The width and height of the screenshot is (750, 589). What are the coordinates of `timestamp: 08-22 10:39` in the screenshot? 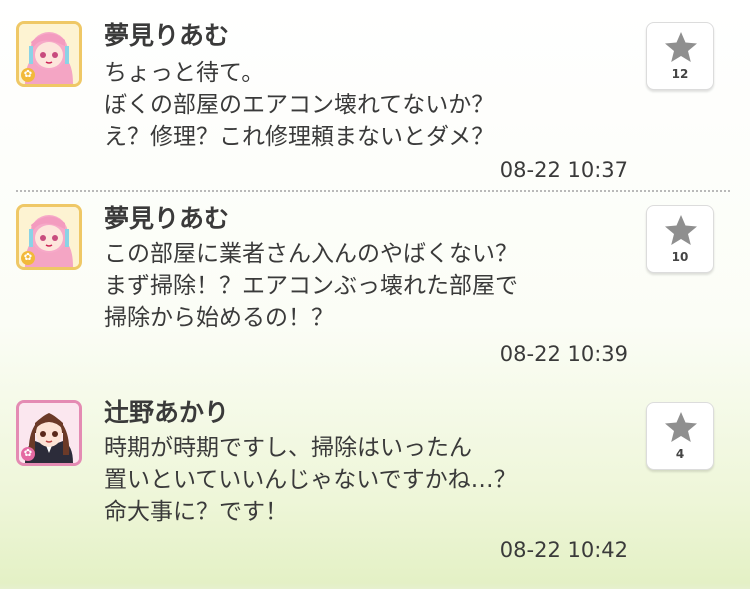 It's located at (563, 354).